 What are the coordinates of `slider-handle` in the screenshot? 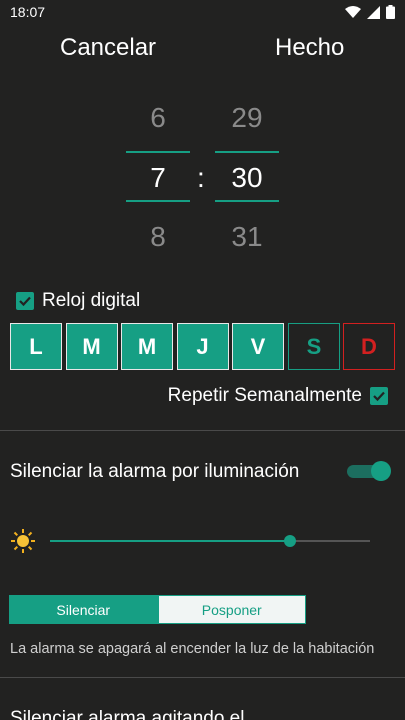 It's located at (290, 541).